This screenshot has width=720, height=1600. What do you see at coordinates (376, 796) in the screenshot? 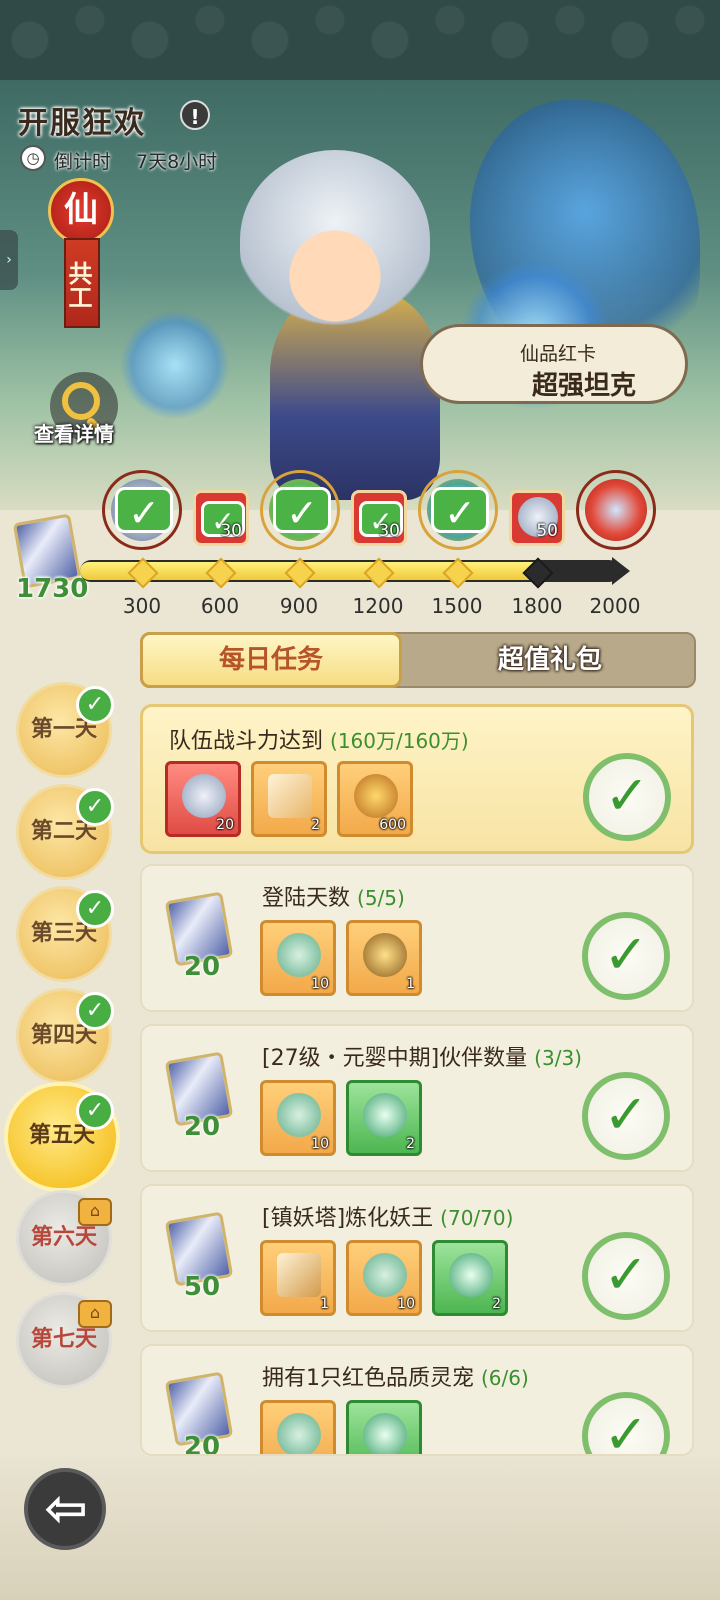
I see `gold-orb-icon` at bounding box center [376, 796].